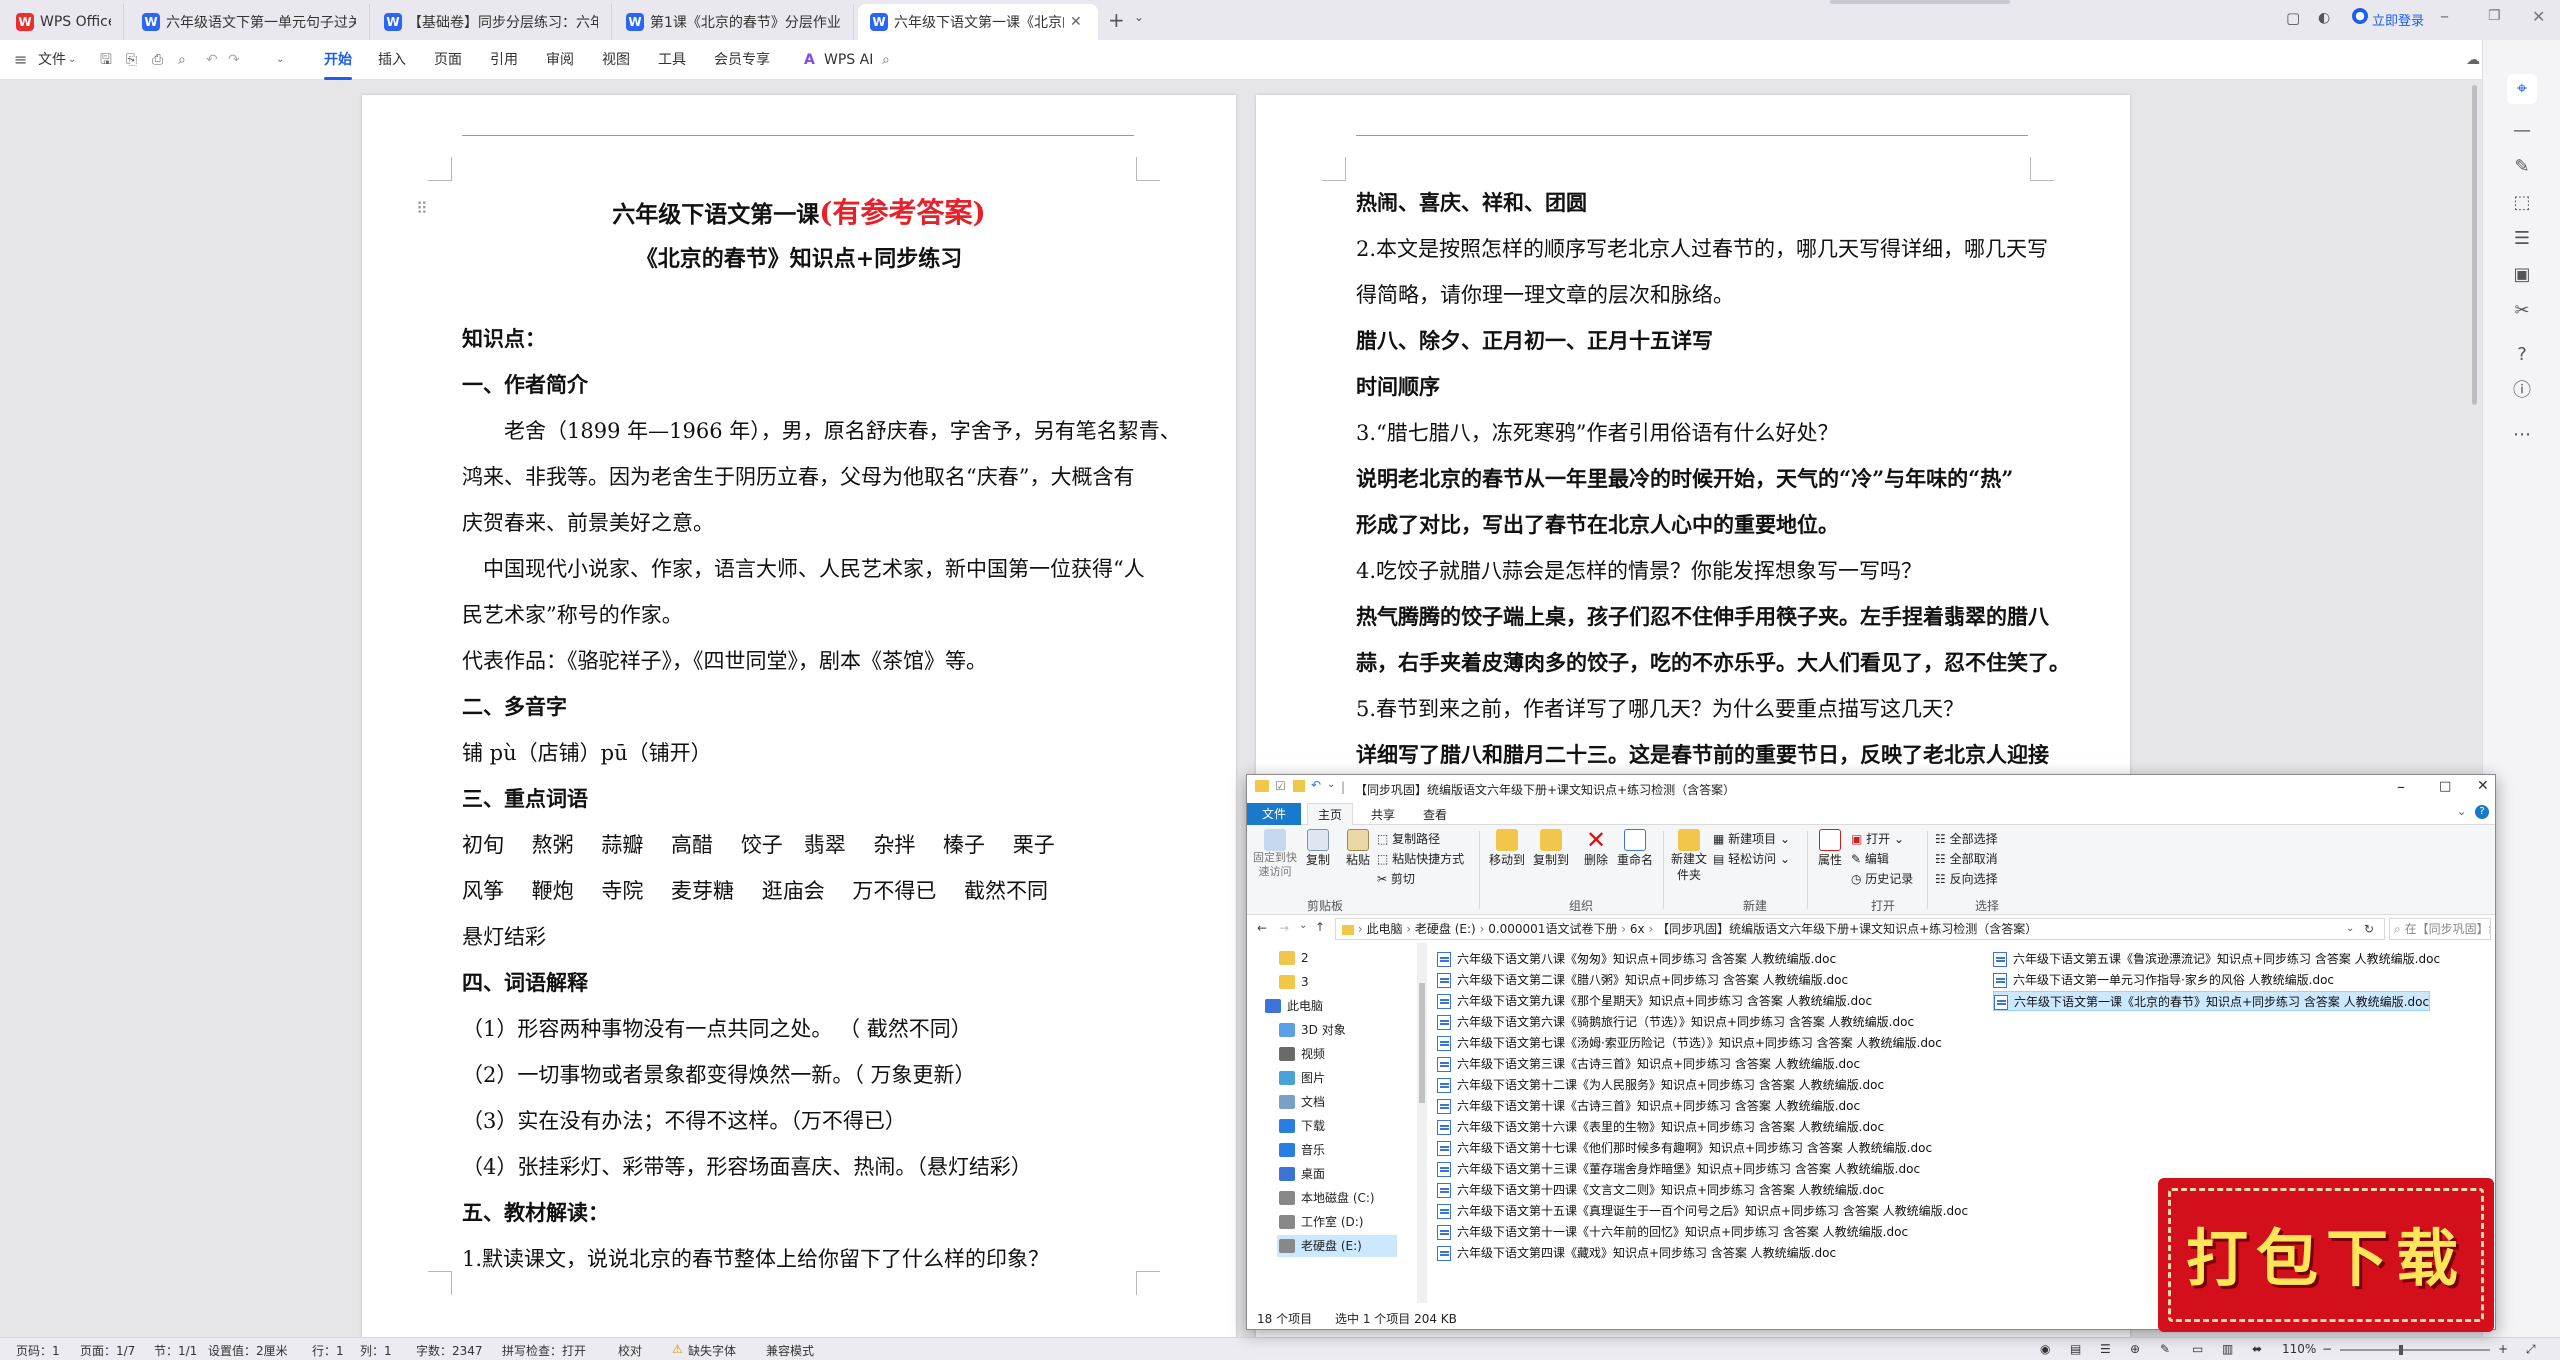 The image size is (2560, 1360). I want to click on copy-to-button: 复制到, so click(1551, 848).